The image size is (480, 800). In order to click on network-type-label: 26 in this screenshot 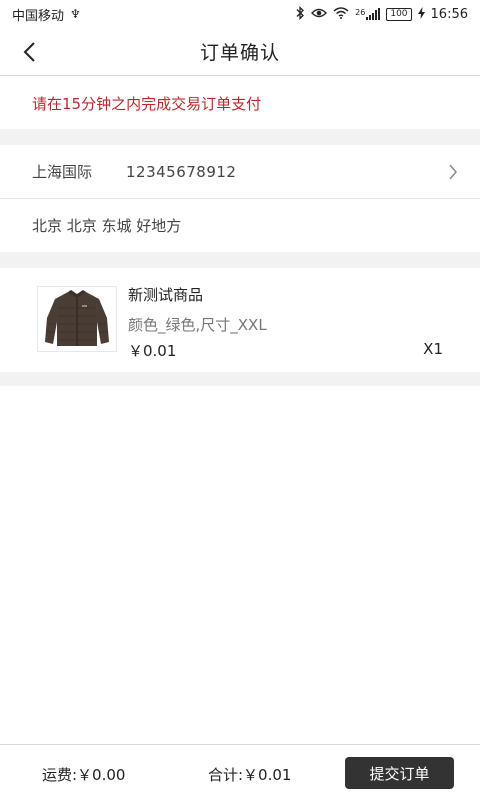, I will do `click(360, 12)`.